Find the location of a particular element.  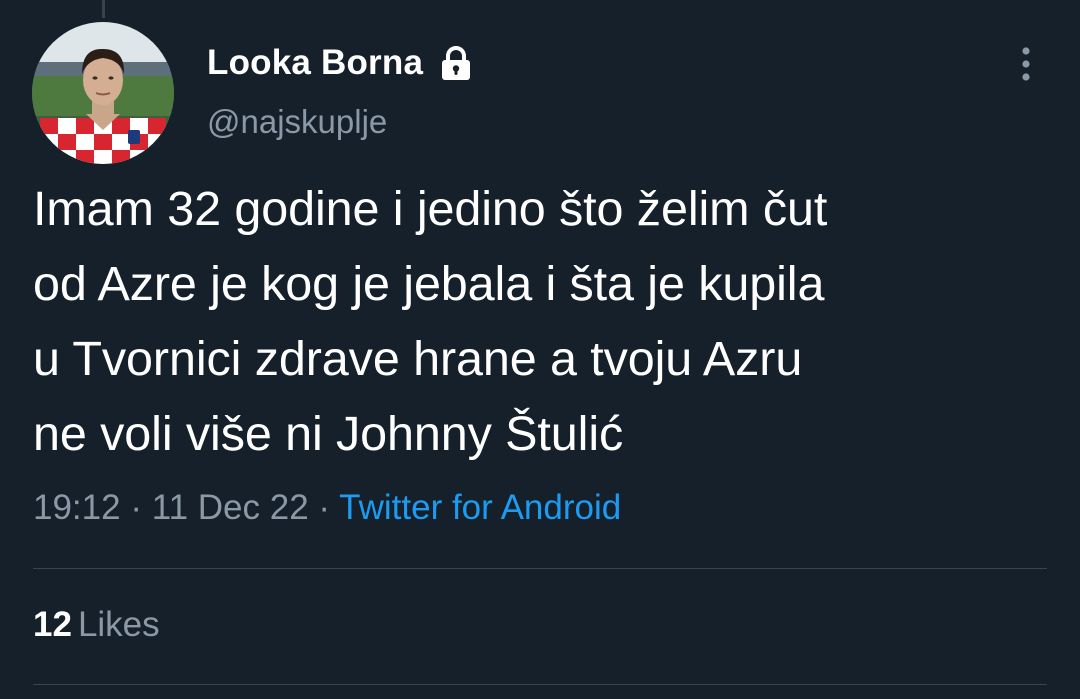

author-handle: @najskuplje is located at coordinates (297, 122).